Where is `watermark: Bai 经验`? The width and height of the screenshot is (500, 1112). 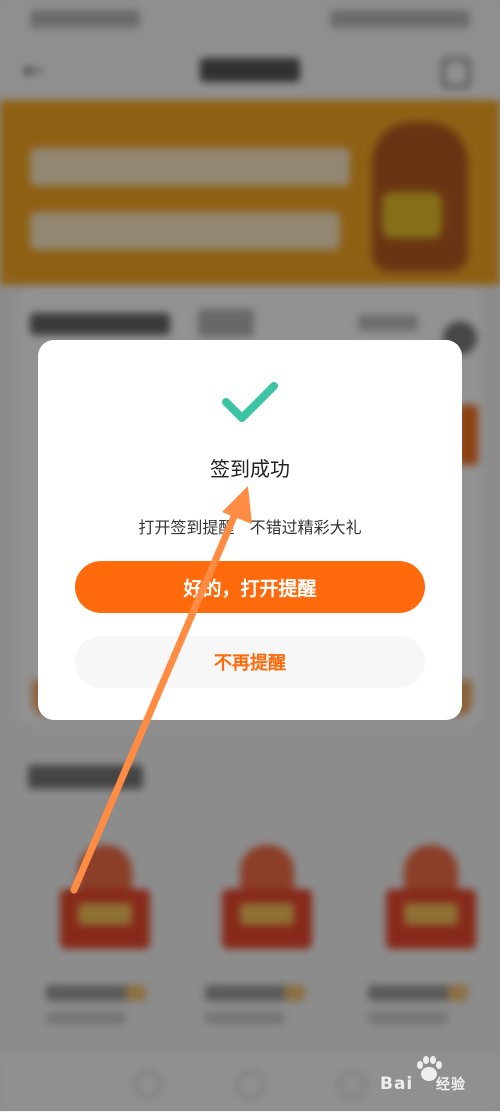 watermark: Bai 经验 is located at coordinates (435, 1076).